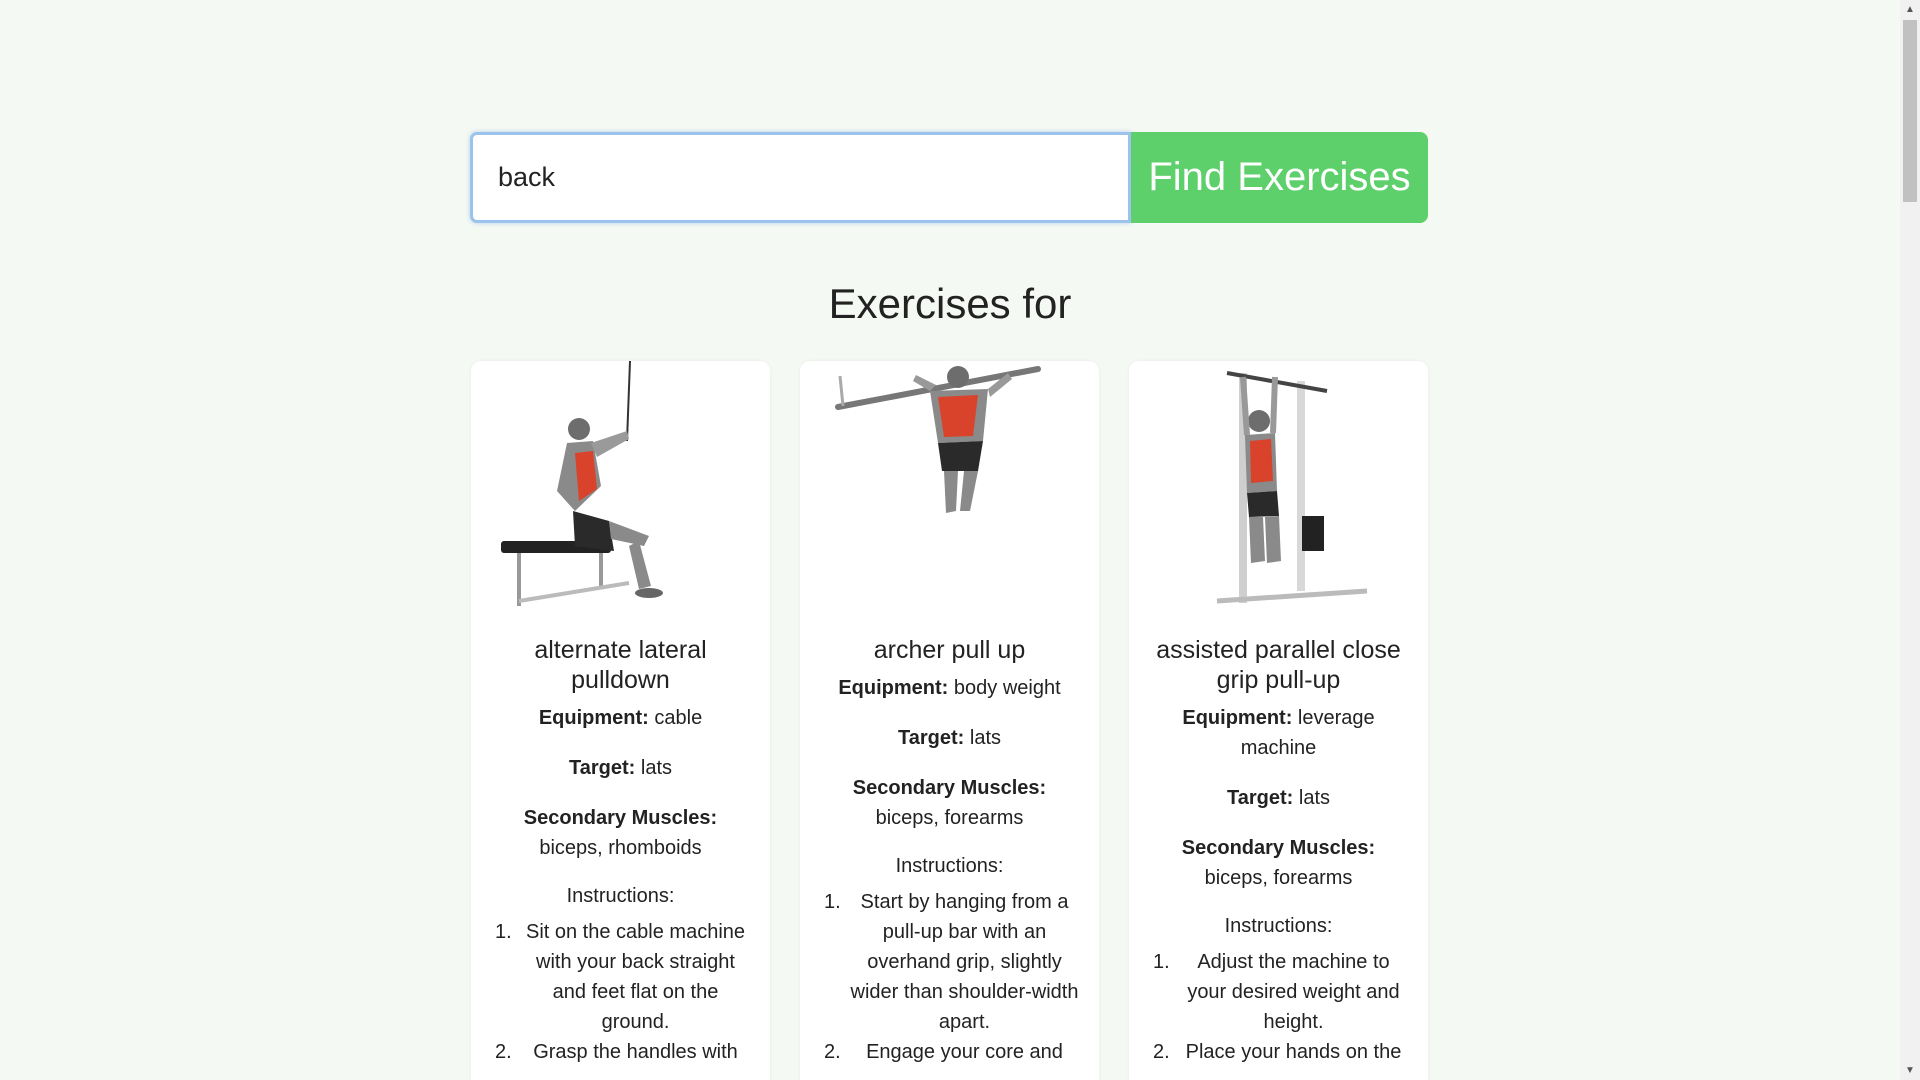 The image size is (1920, 1080). What do you see at coordinates (949, 650) in the screenshot?
I see `exercise-name: archer pull up` at bounding box center [949, 650].